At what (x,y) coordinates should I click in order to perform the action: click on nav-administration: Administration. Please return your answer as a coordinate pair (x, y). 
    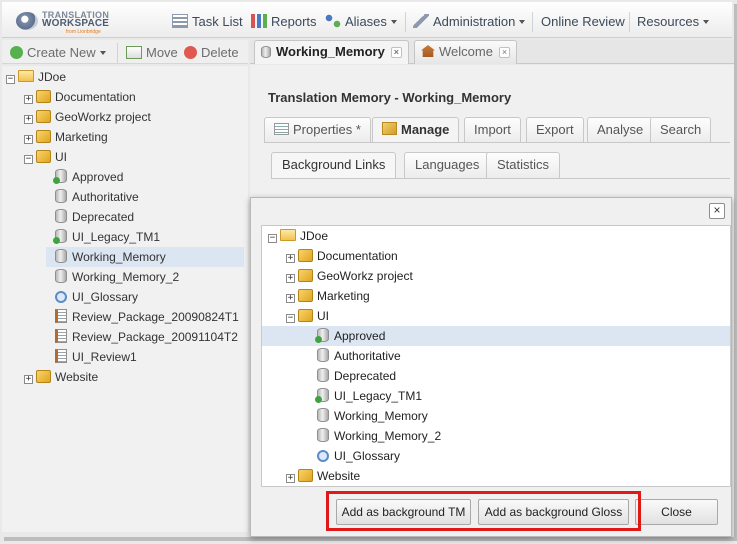
    Looking at the image, I should click on (469, 22).